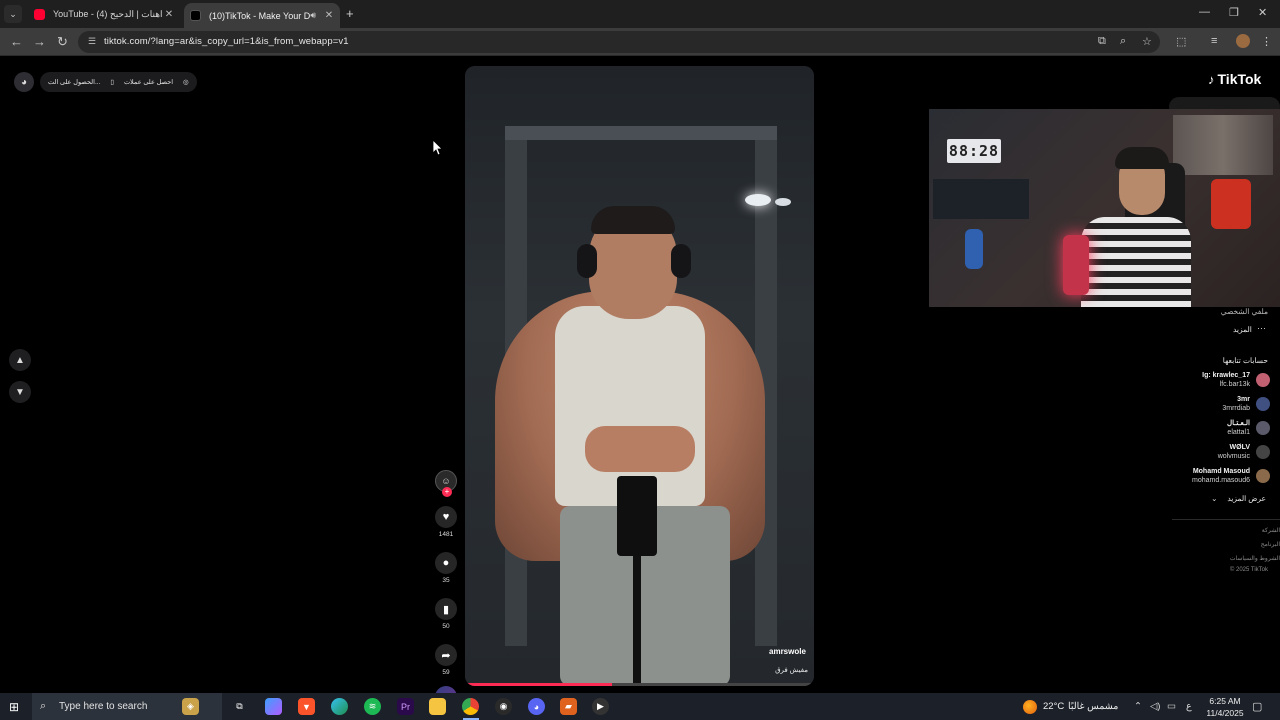 This screenshot has width=1280, height=720. What do you see at coordinates (446, 655) in the screenshot?
I see `share-button: ➦` at bounding box center [446, 655].